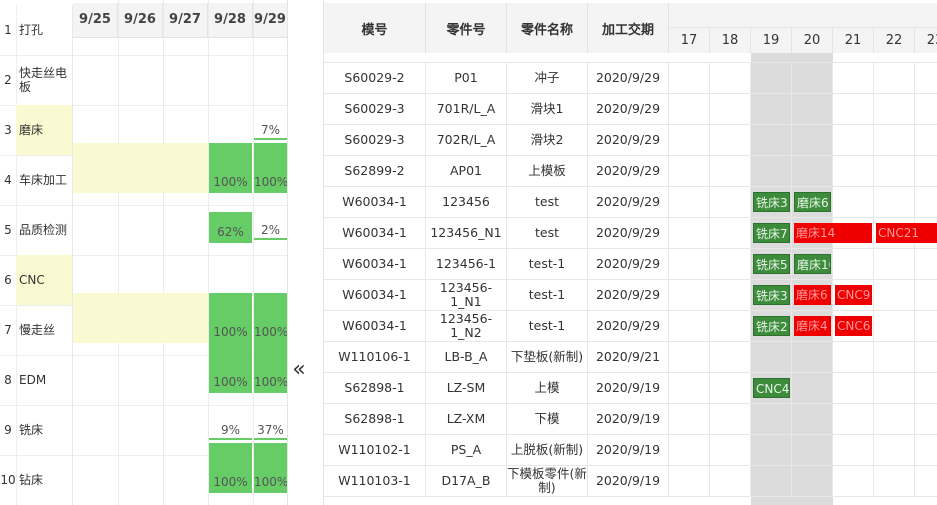  Describe the element at coordinates (630, 264) in the screenshot. I see `table-row: W60034-1 123456-1 test-1 2020/9/29` at that location.